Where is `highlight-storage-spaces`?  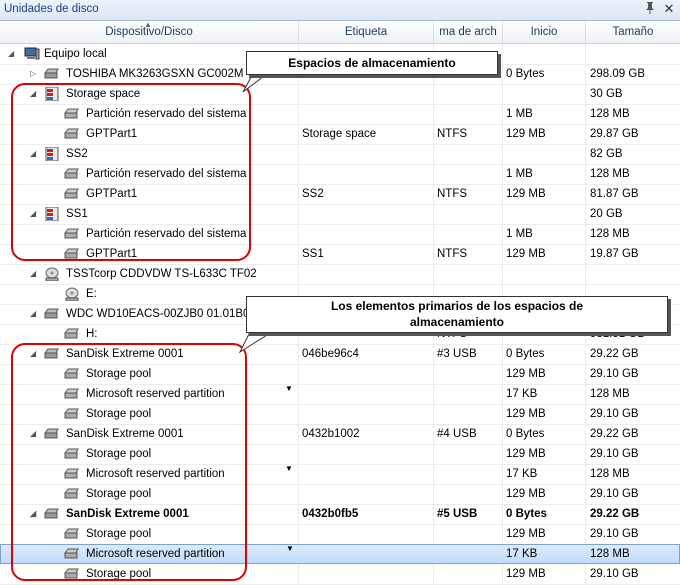 highlight-storage-spaces is located at coordinates (131, 172).